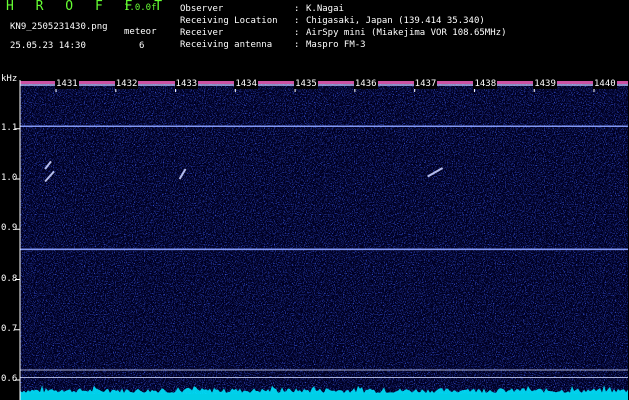 The image size is (629, 400). I want to click on y-axis-unit: kHz, so click(9, 79).